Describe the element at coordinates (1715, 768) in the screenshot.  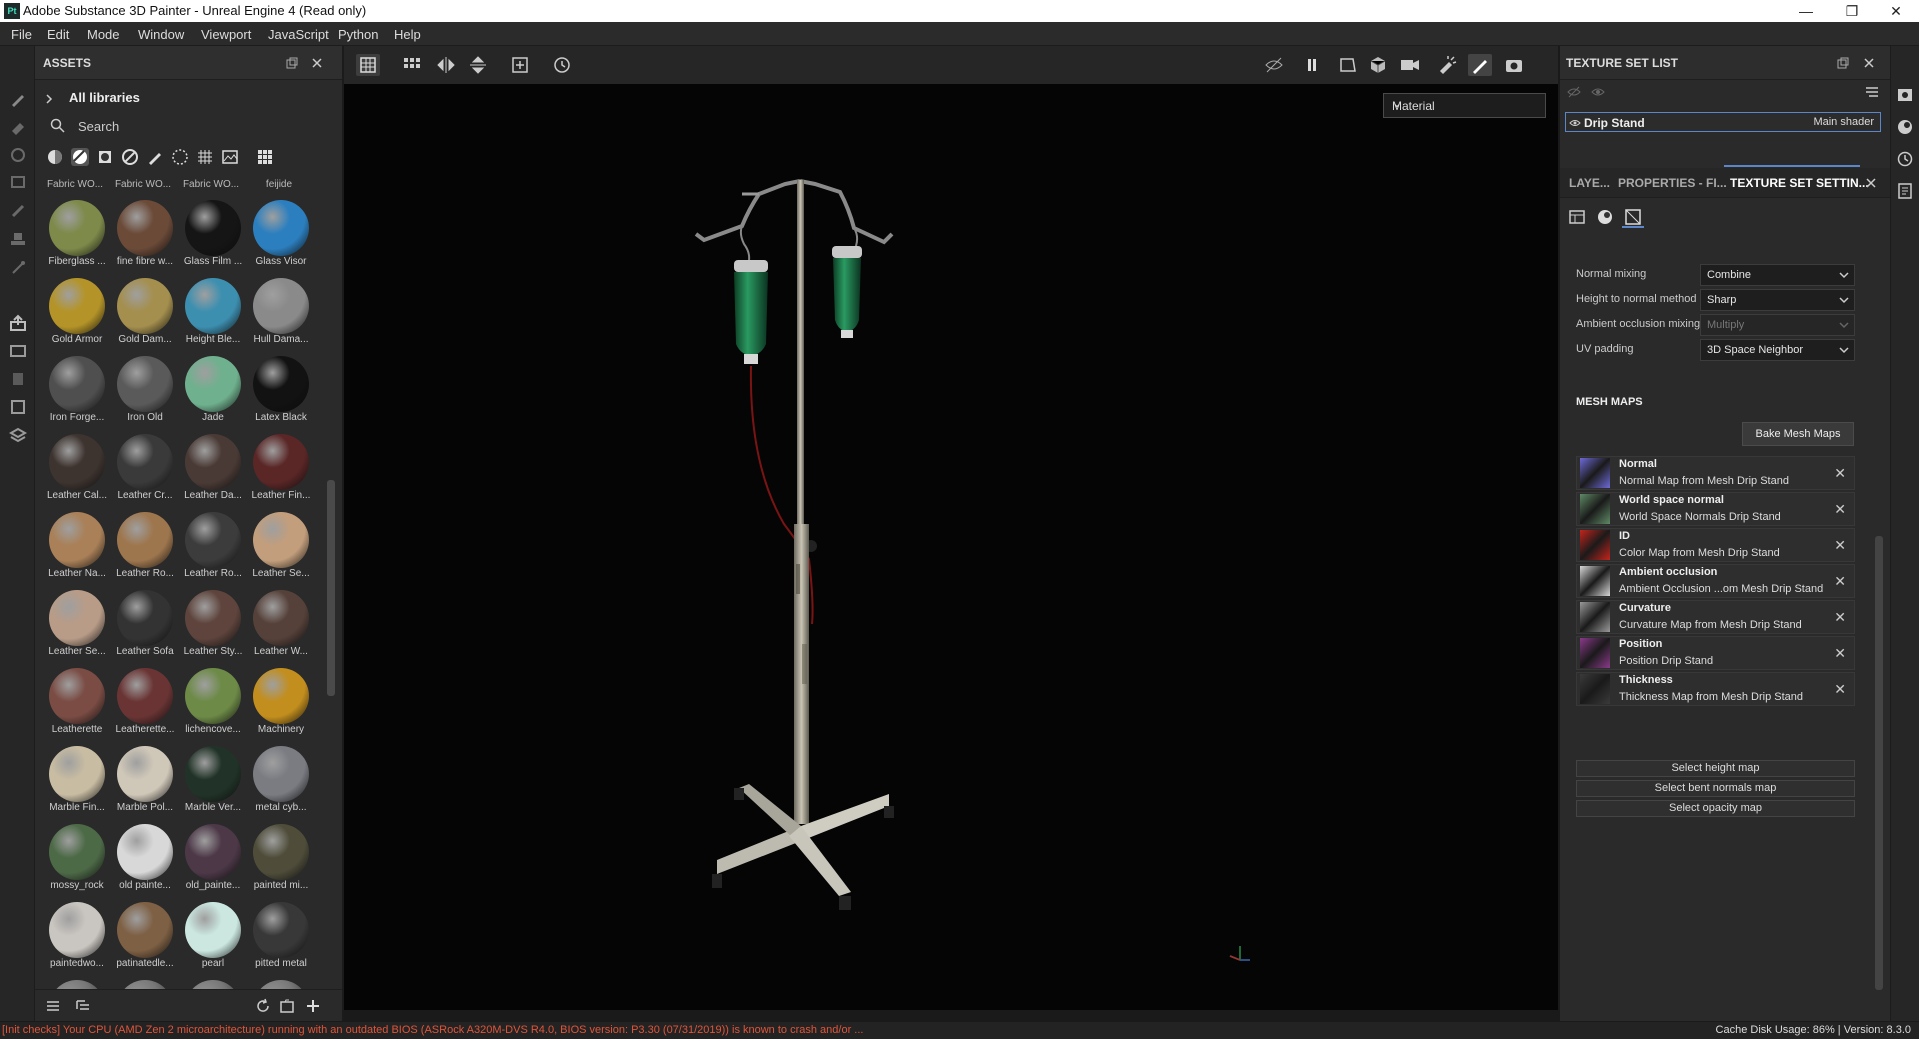
I see `select-height-map-button: Select height map` at that location.